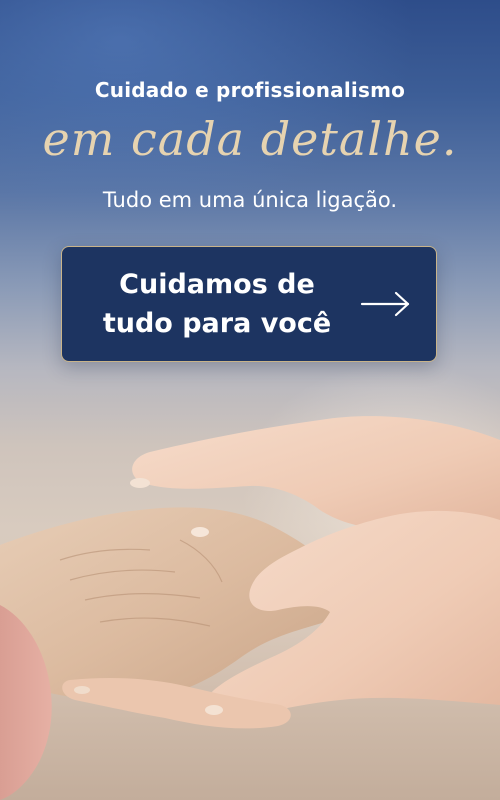 The width and height of the screenshot is (500, 800). I want to click on arrow-right-icon, so click(385, 304).